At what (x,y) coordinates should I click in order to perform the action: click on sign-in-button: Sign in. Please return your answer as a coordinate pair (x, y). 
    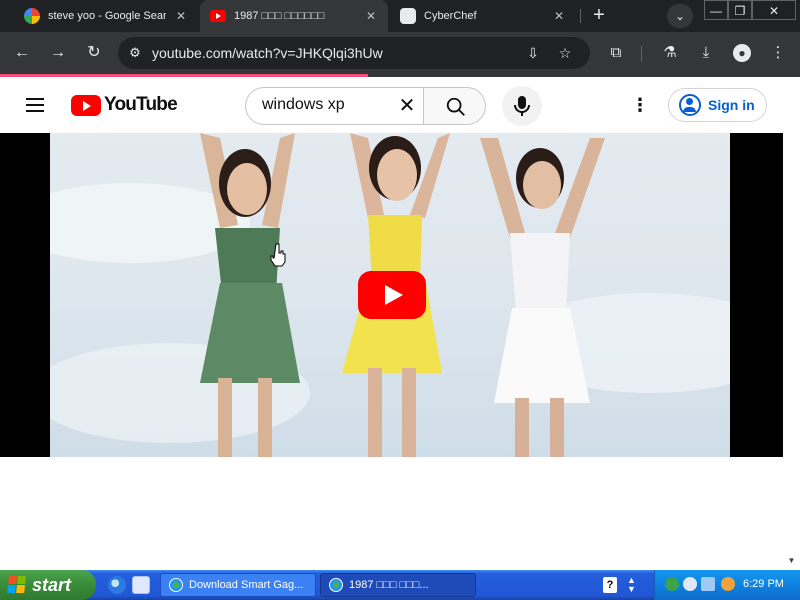
    Looking at the image, I should click on (717, 105).